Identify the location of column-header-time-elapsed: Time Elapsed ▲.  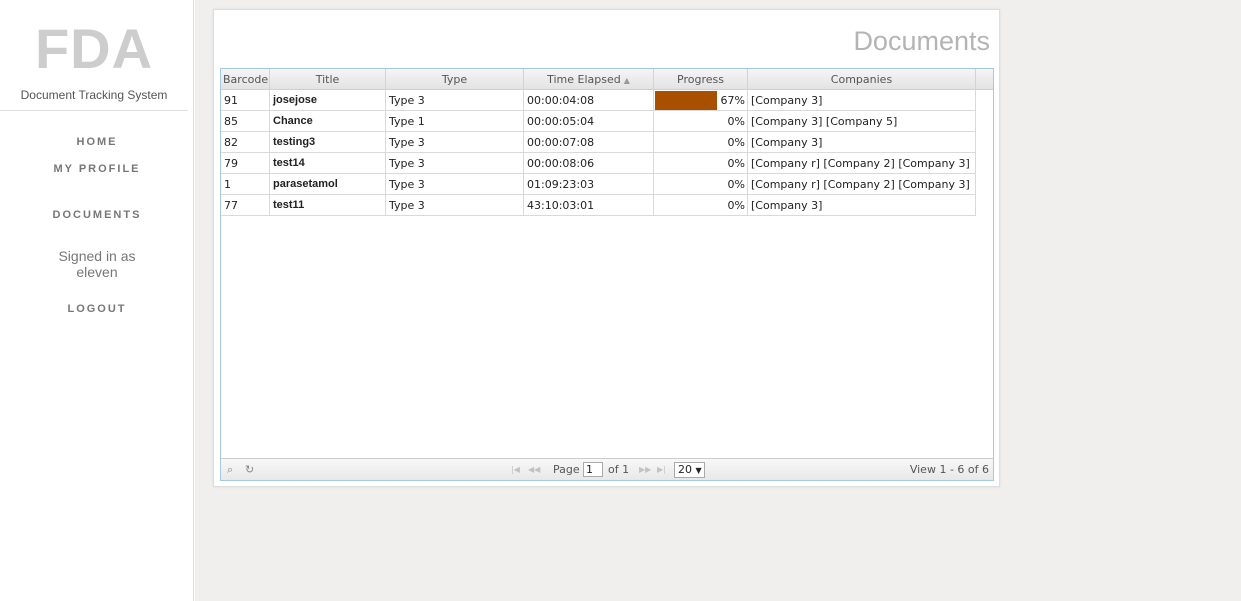
(589, 79).